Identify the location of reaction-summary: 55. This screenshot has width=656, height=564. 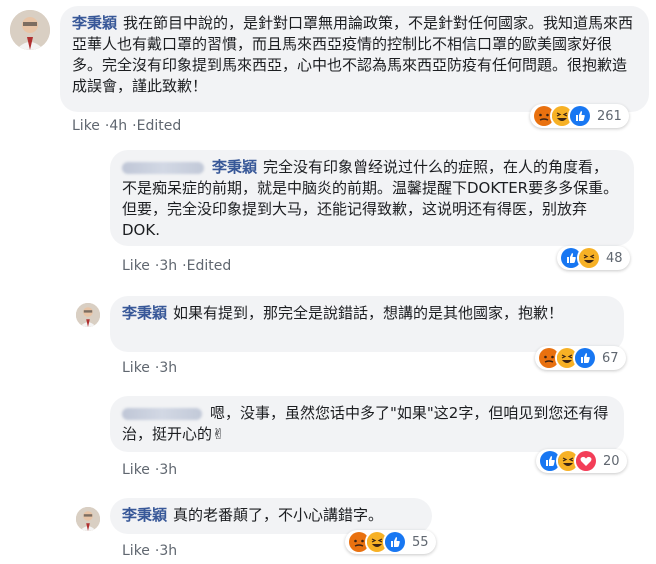
(390, 542).